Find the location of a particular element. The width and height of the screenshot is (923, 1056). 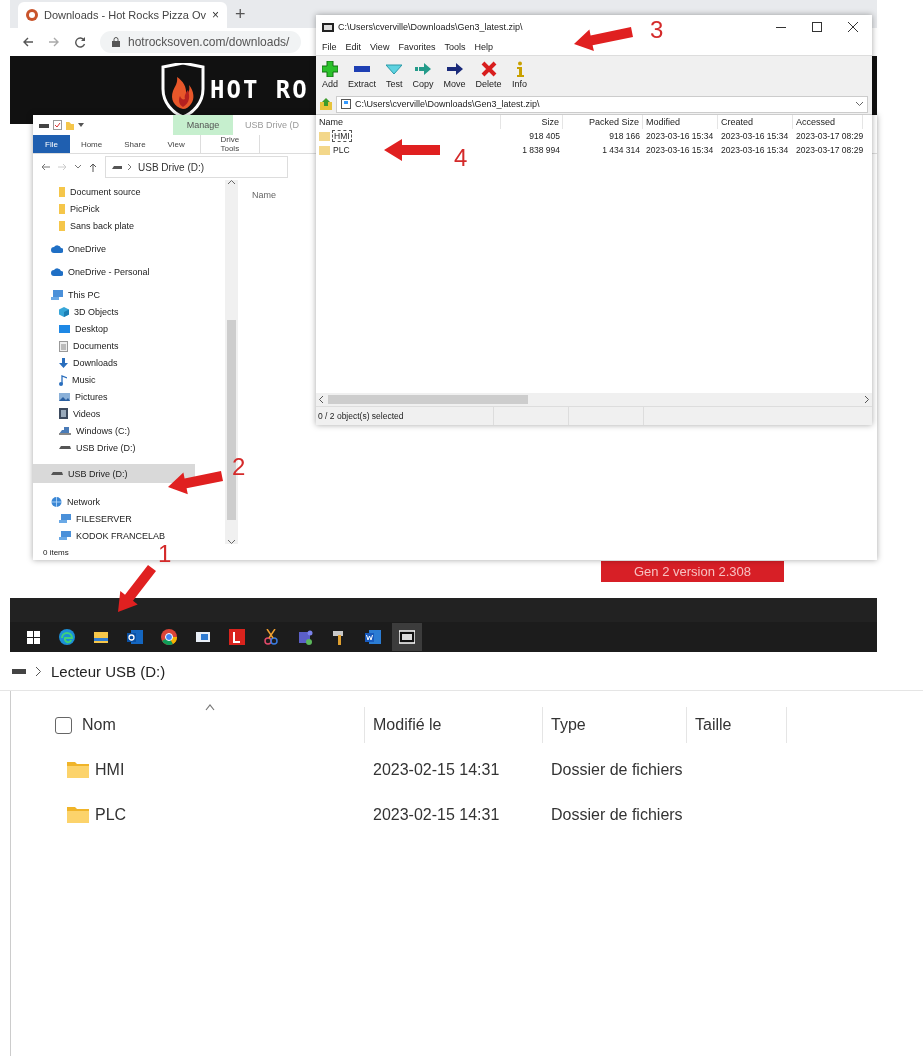

table-cell-text: 918 166 is located at coordinates (624, 136).